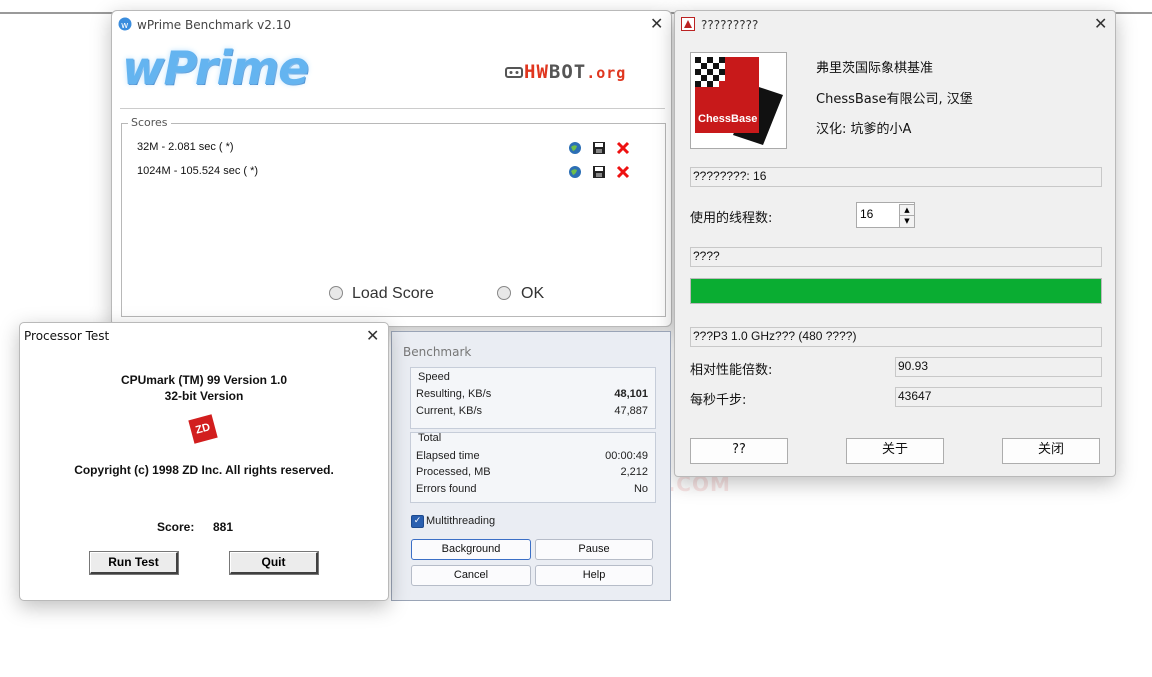 The width and height of the screenshot is (1152, 677). What do you see at coordinates (567, 72) in the screenshot?
I see `hwbot-bot: BOT` at bounding box center [567, 72].